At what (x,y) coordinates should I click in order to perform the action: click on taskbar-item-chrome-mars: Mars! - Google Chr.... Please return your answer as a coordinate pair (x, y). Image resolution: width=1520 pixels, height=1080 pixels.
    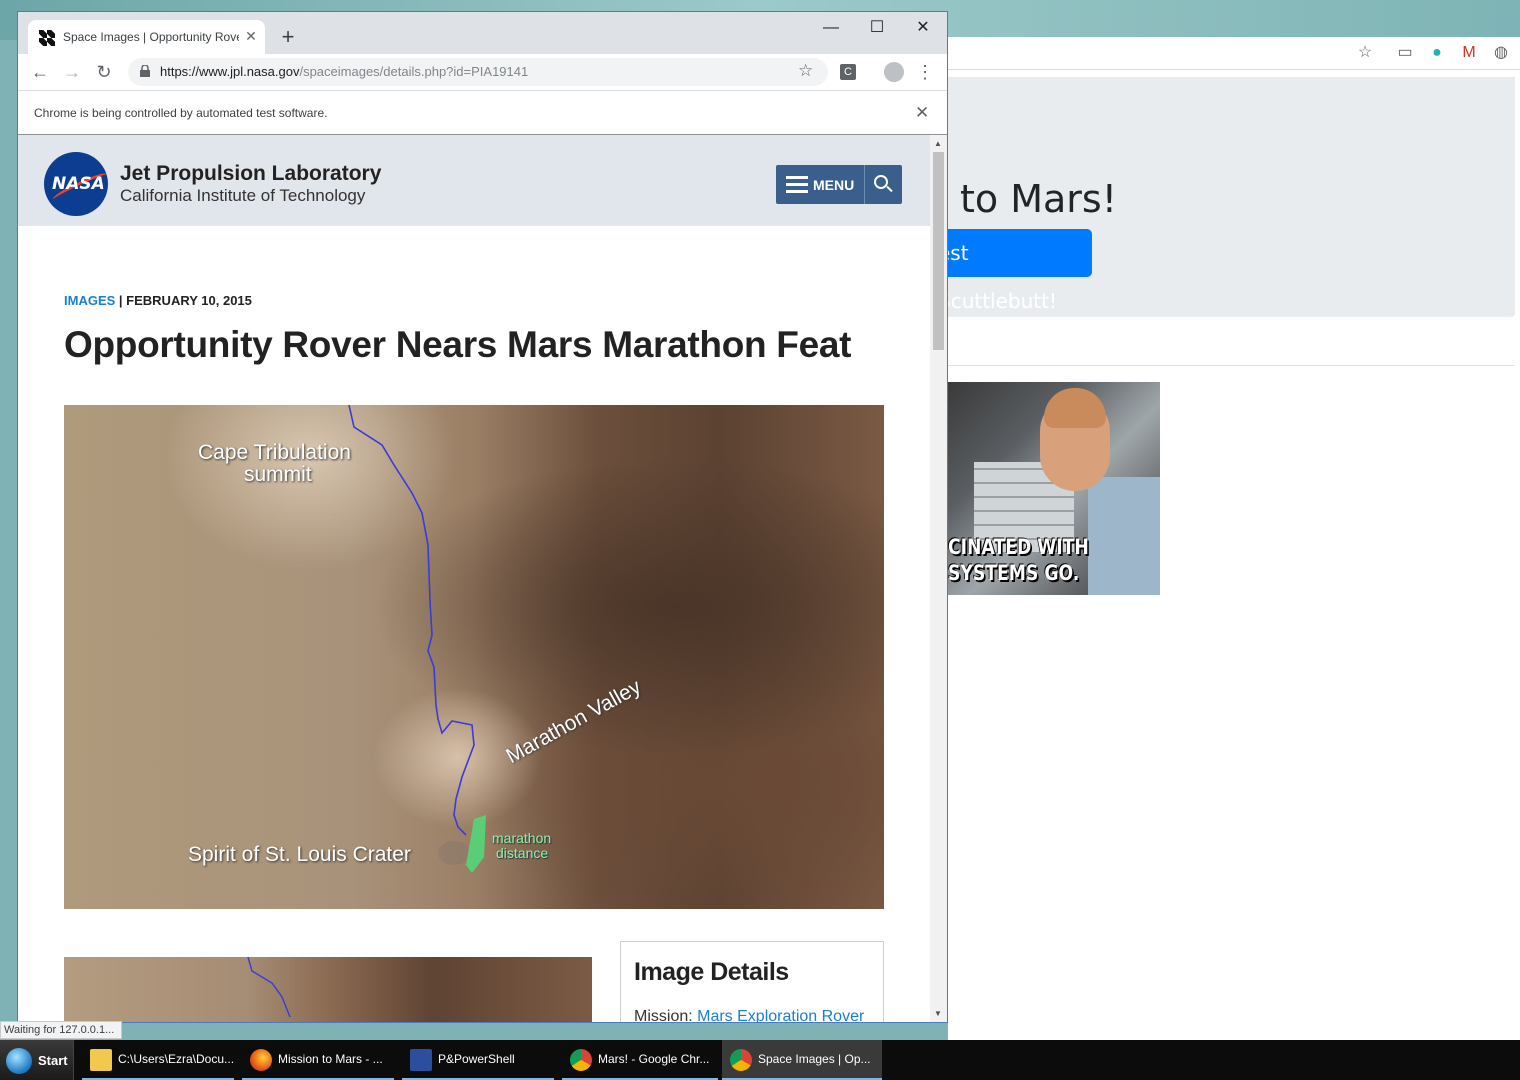
    Looking at the image, I should click on (640, 1060).